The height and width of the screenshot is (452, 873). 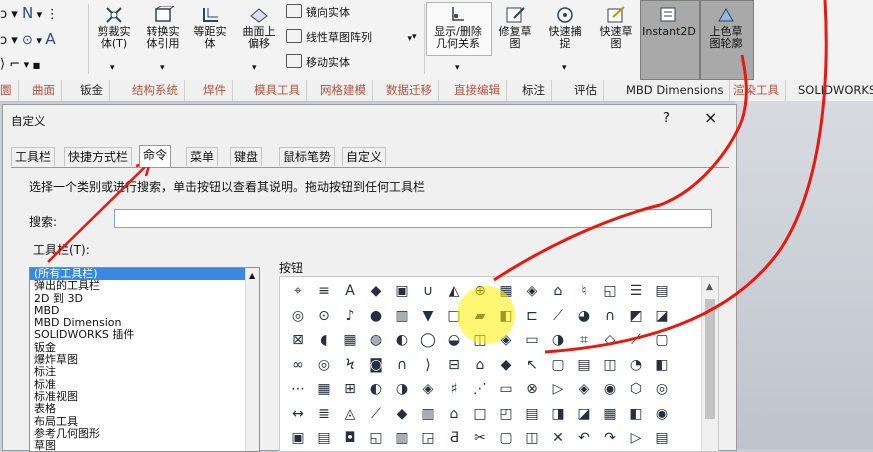 What do you see at coordinates (710, 117) in the screenshot?
I see `close-button: ×` at bounding box center [710, 117].